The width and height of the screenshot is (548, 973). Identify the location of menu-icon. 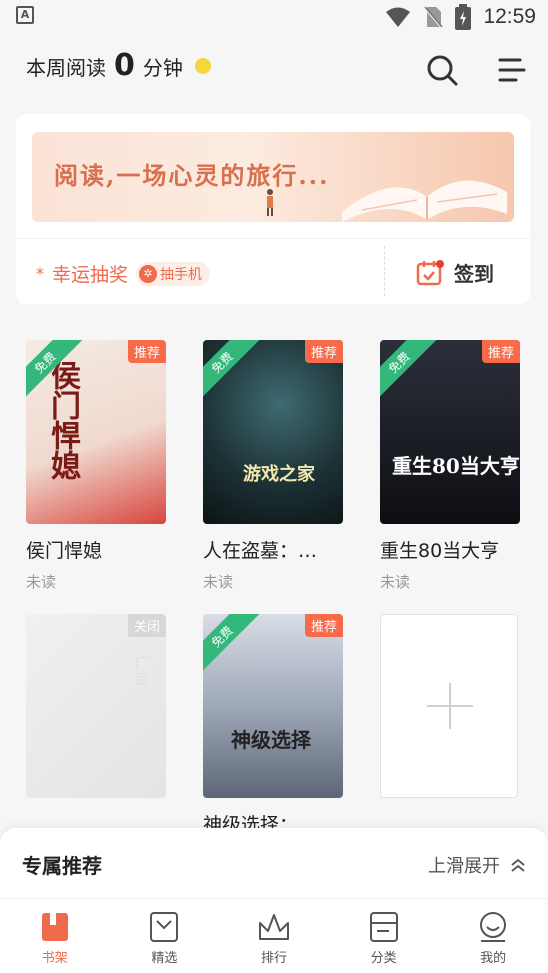
(512, 70).